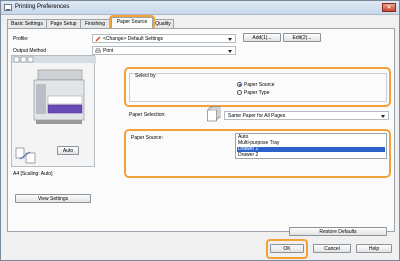 This screenshot has height=261, width=400. I want to click on list-item-selected: Drawer 1, so click(311, 149).